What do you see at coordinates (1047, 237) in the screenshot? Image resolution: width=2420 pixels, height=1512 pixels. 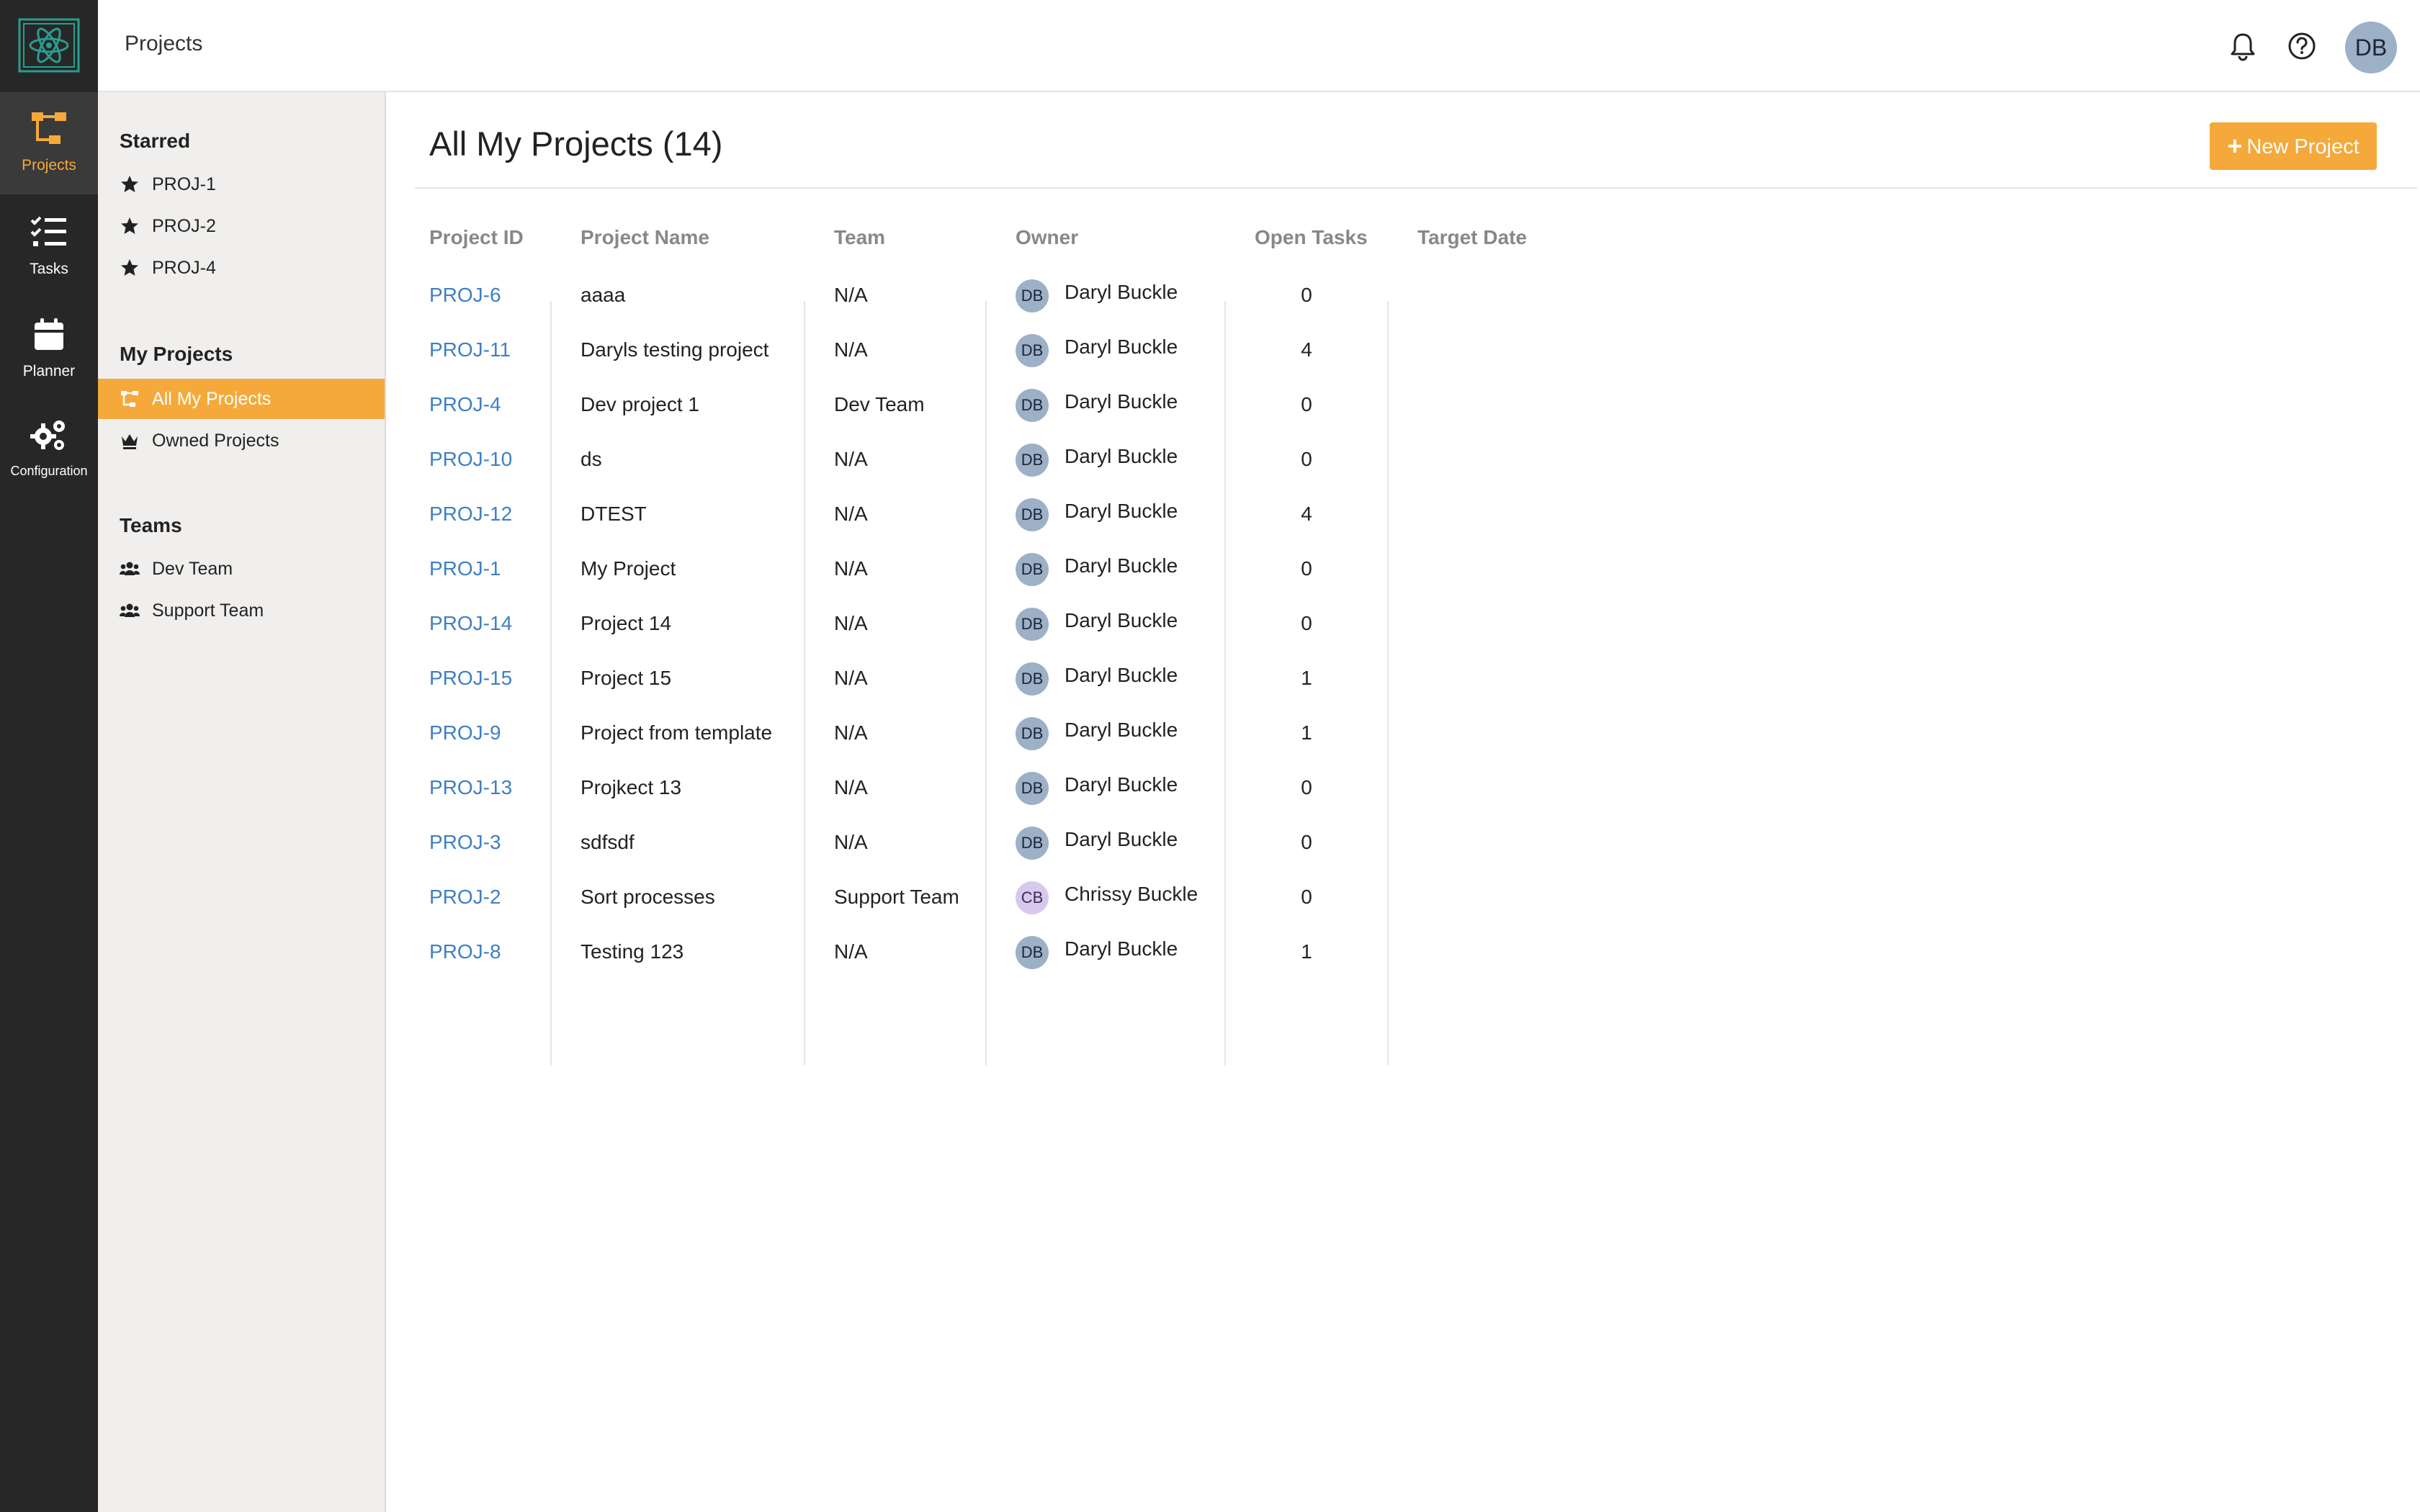 I see `col-header-owner: Owner` at bounding box center [1047, 237].